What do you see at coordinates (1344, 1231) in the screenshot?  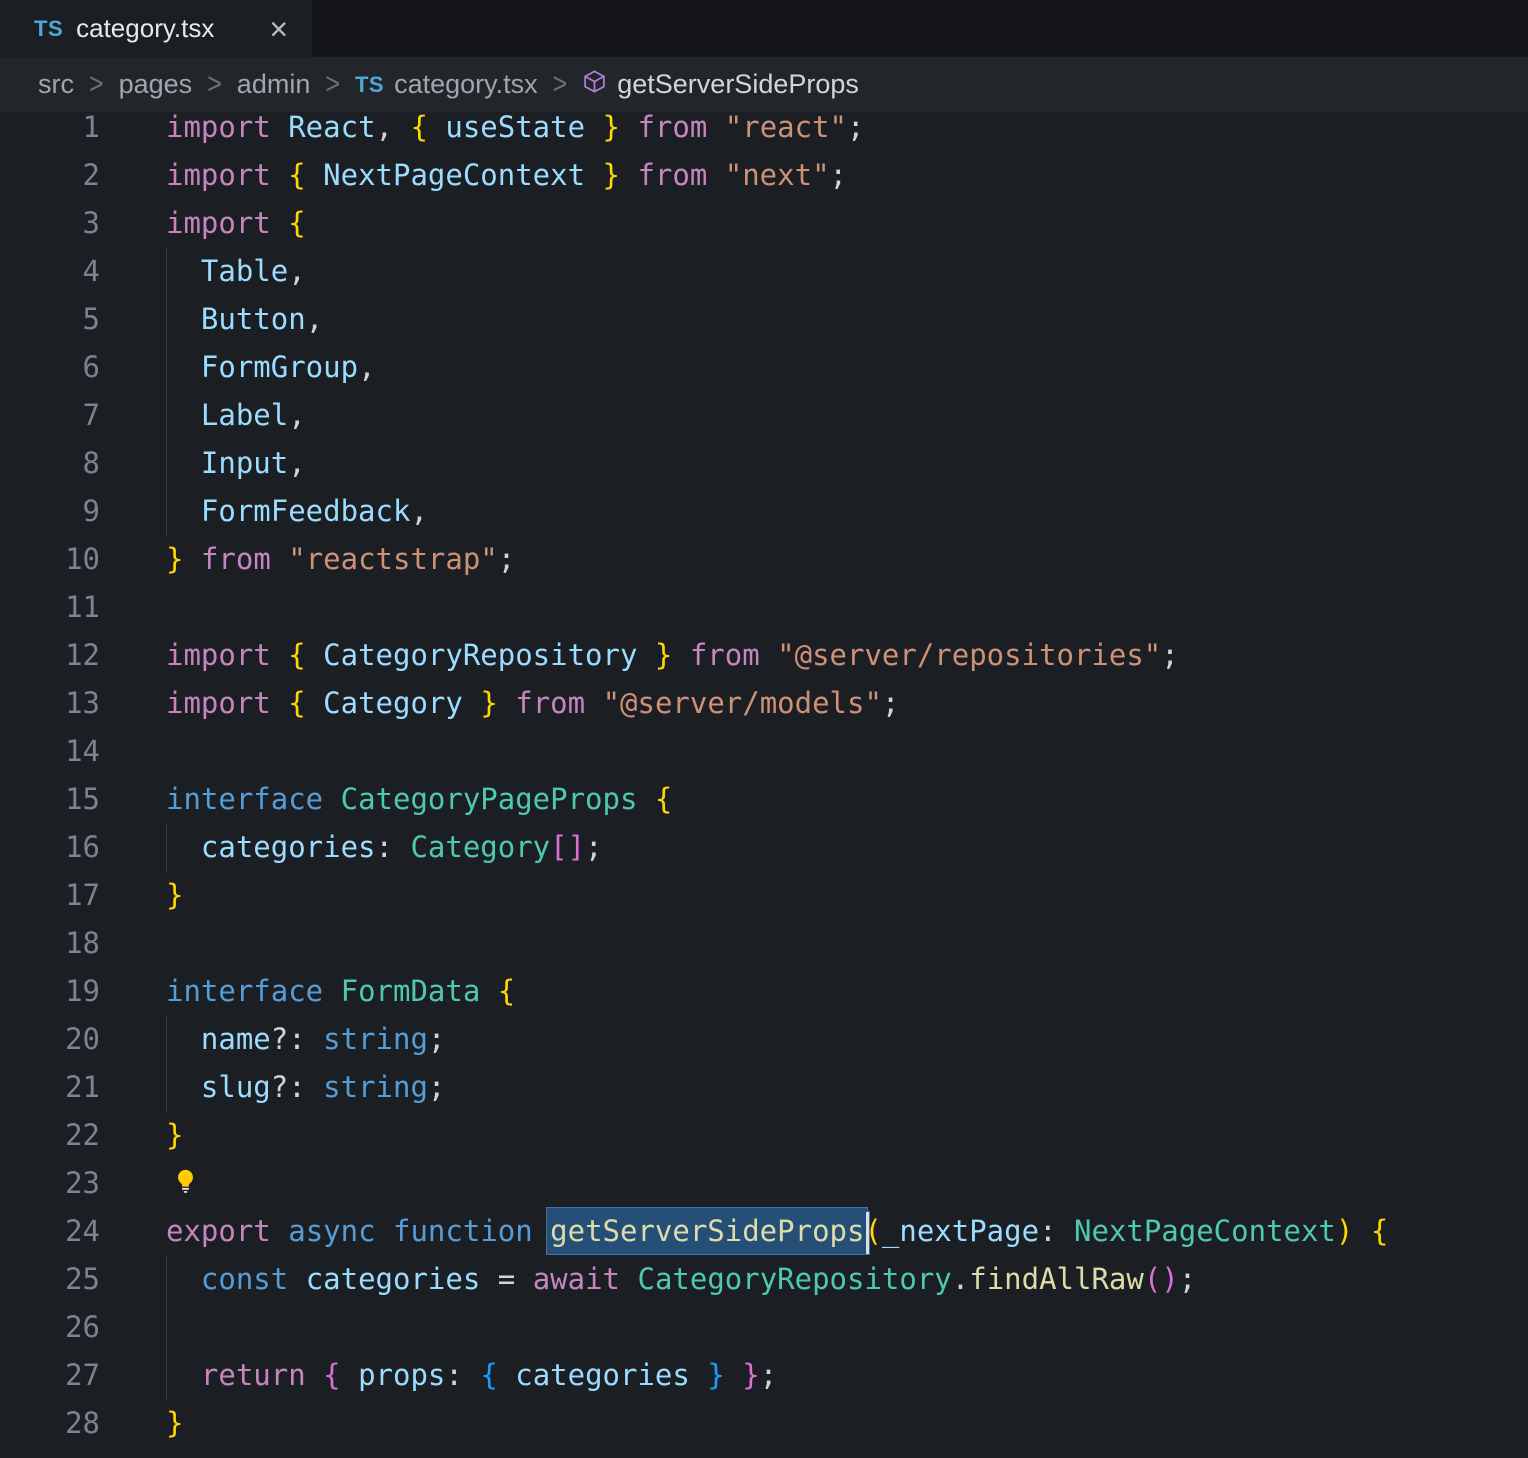 I see `code-token: )` at bounding box center [1344, 1231].